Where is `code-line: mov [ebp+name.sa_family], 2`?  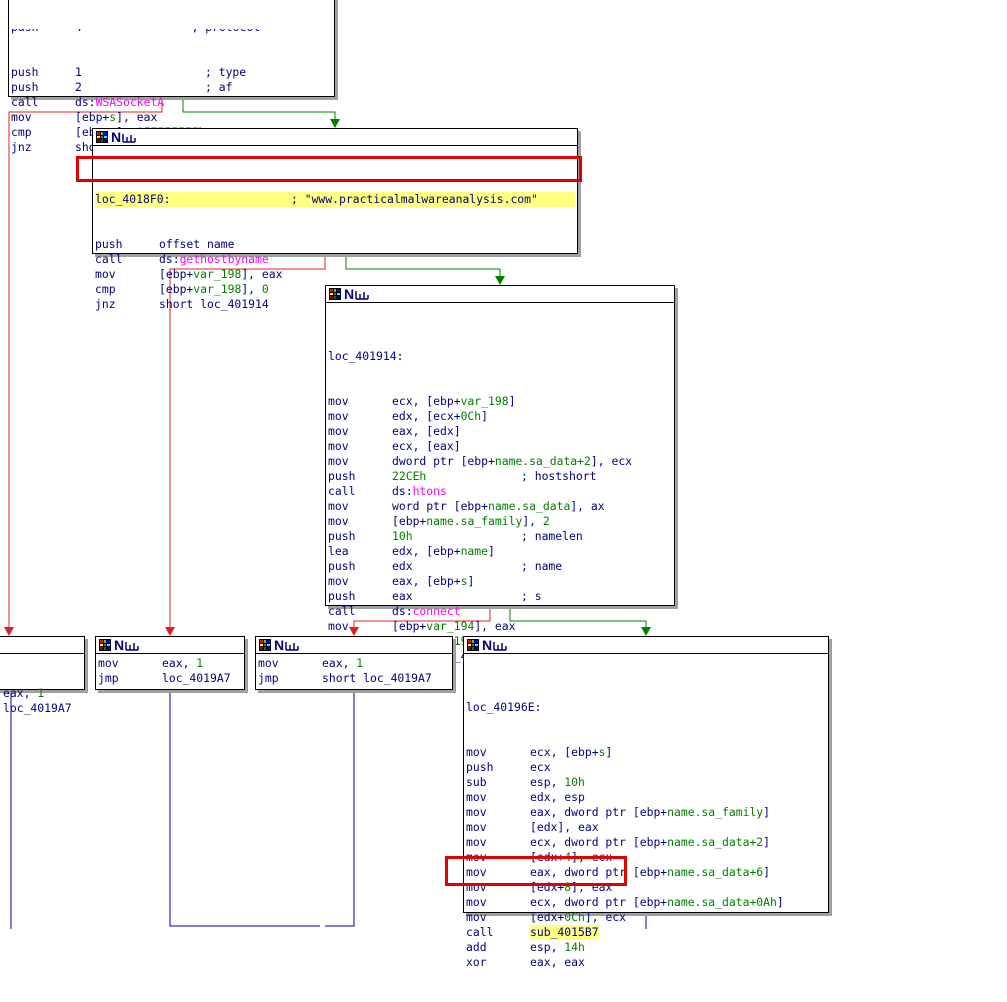
code-line: mov [ebp+name.sa_family], 2 is located at coordinates (500, 521).